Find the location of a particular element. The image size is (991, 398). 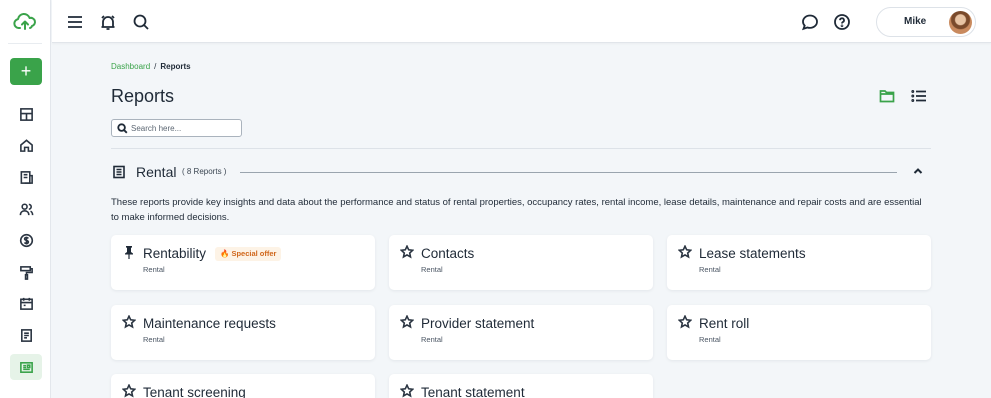

breadcrumb: Dashboard / Reports is located at coordinates (151, 66).